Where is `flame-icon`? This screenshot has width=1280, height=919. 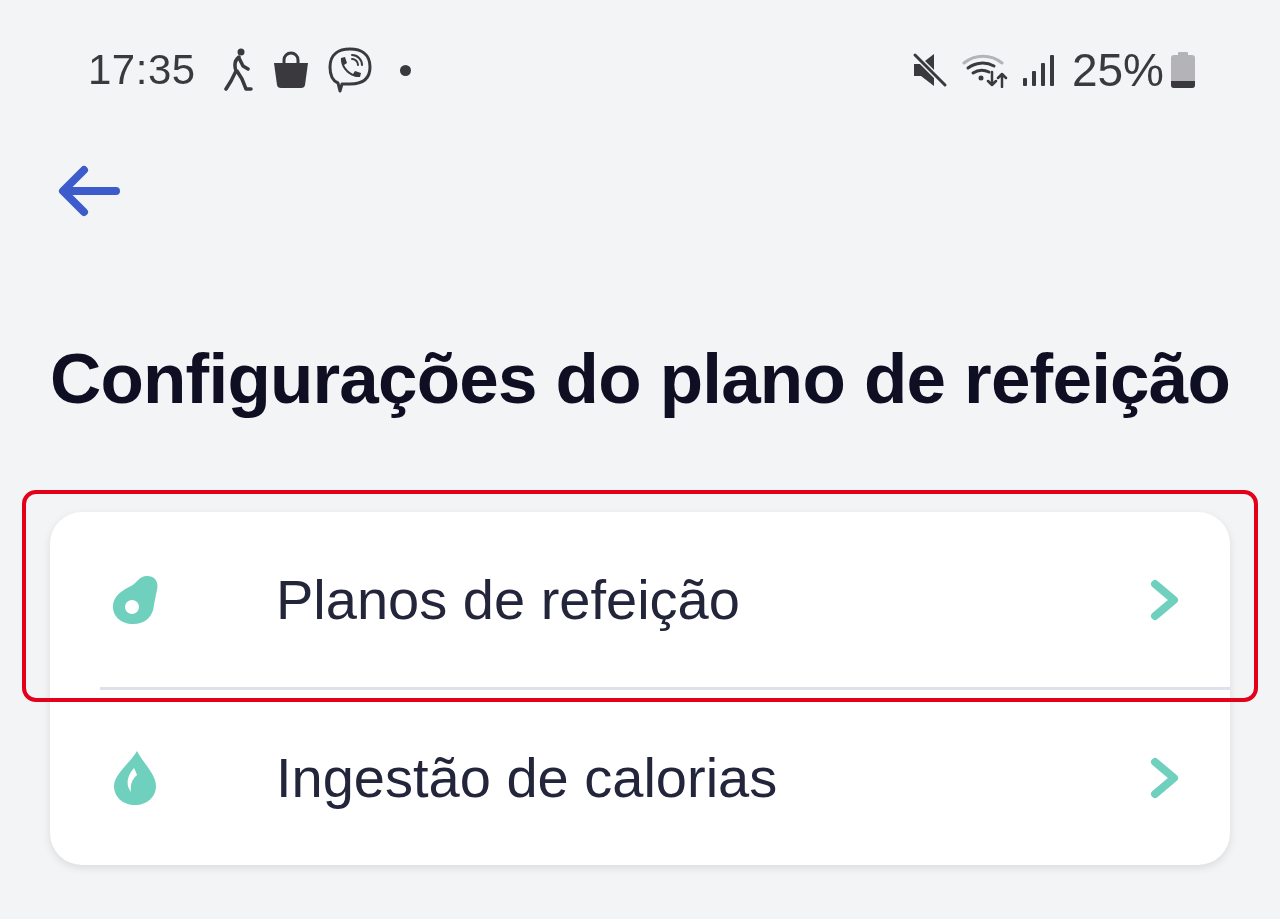
flame-icon is located at coordinates (135, 777).